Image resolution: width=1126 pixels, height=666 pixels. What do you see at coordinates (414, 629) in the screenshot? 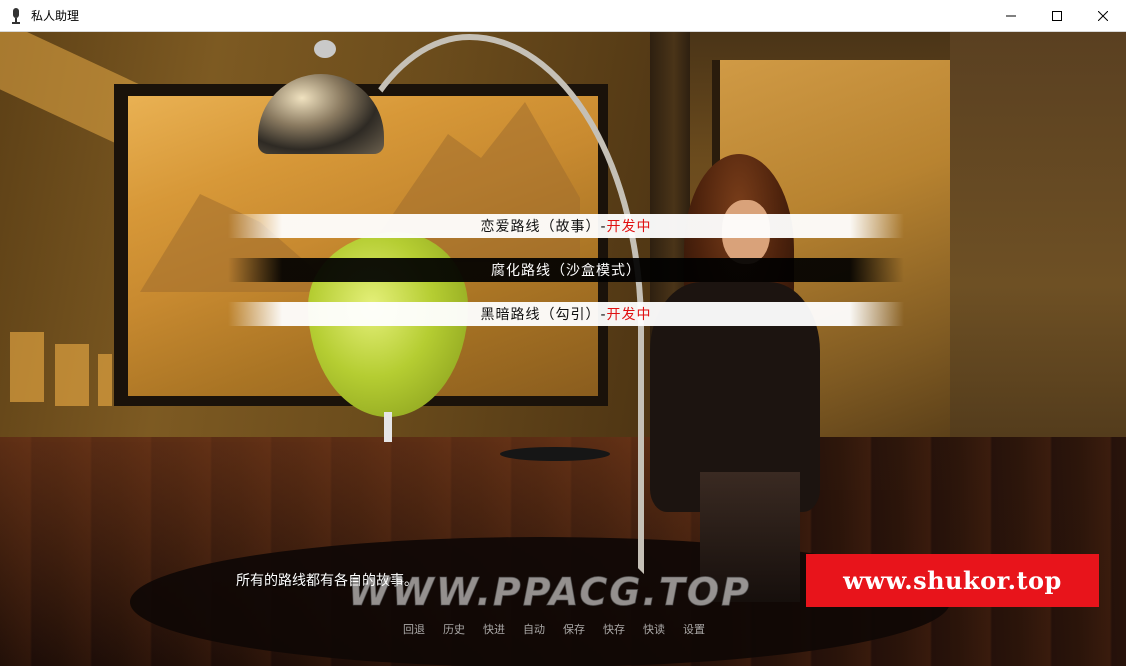
I see `rollback-button: 回退` at bounding box center [414, 629].